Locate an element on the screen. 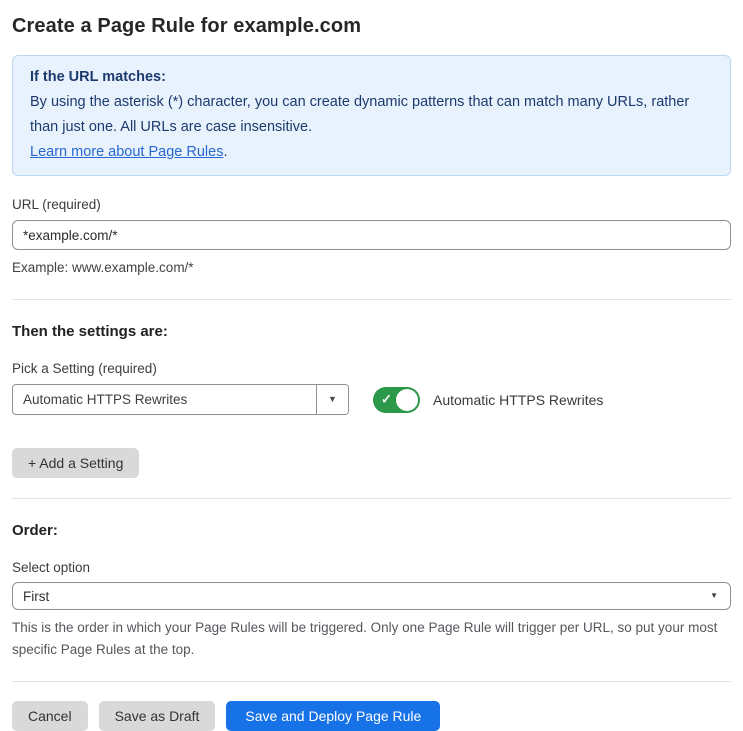 The width and height of the screenshot is (743, 731). order-select-label: Select option is located at coordinates (51, 567).